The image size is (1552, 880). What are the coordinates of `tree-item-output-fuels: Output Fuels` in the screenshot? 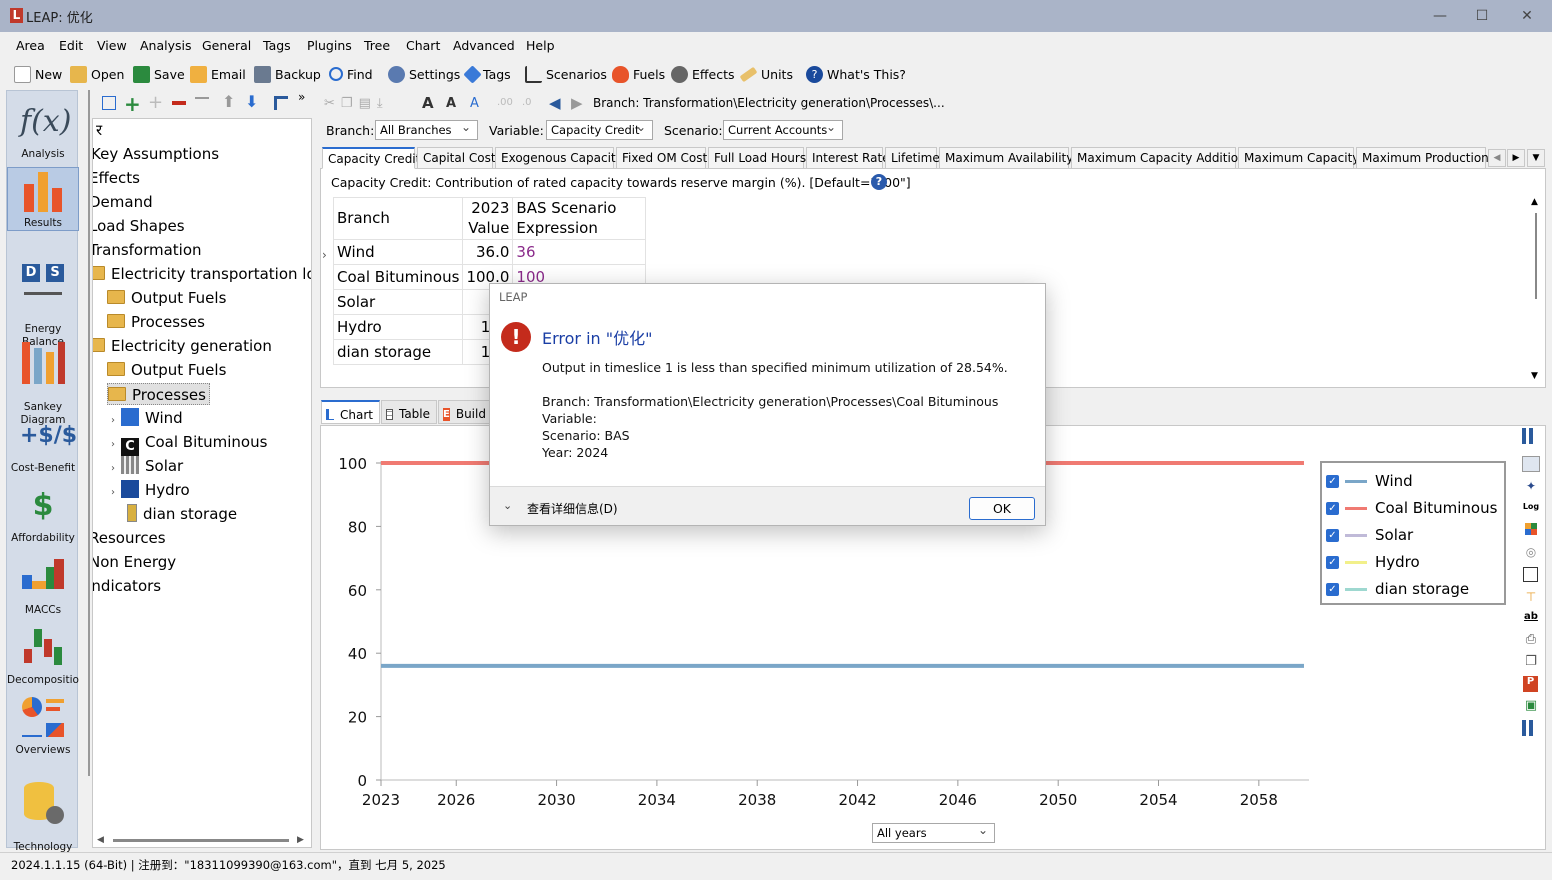 It's located at (166, 298).